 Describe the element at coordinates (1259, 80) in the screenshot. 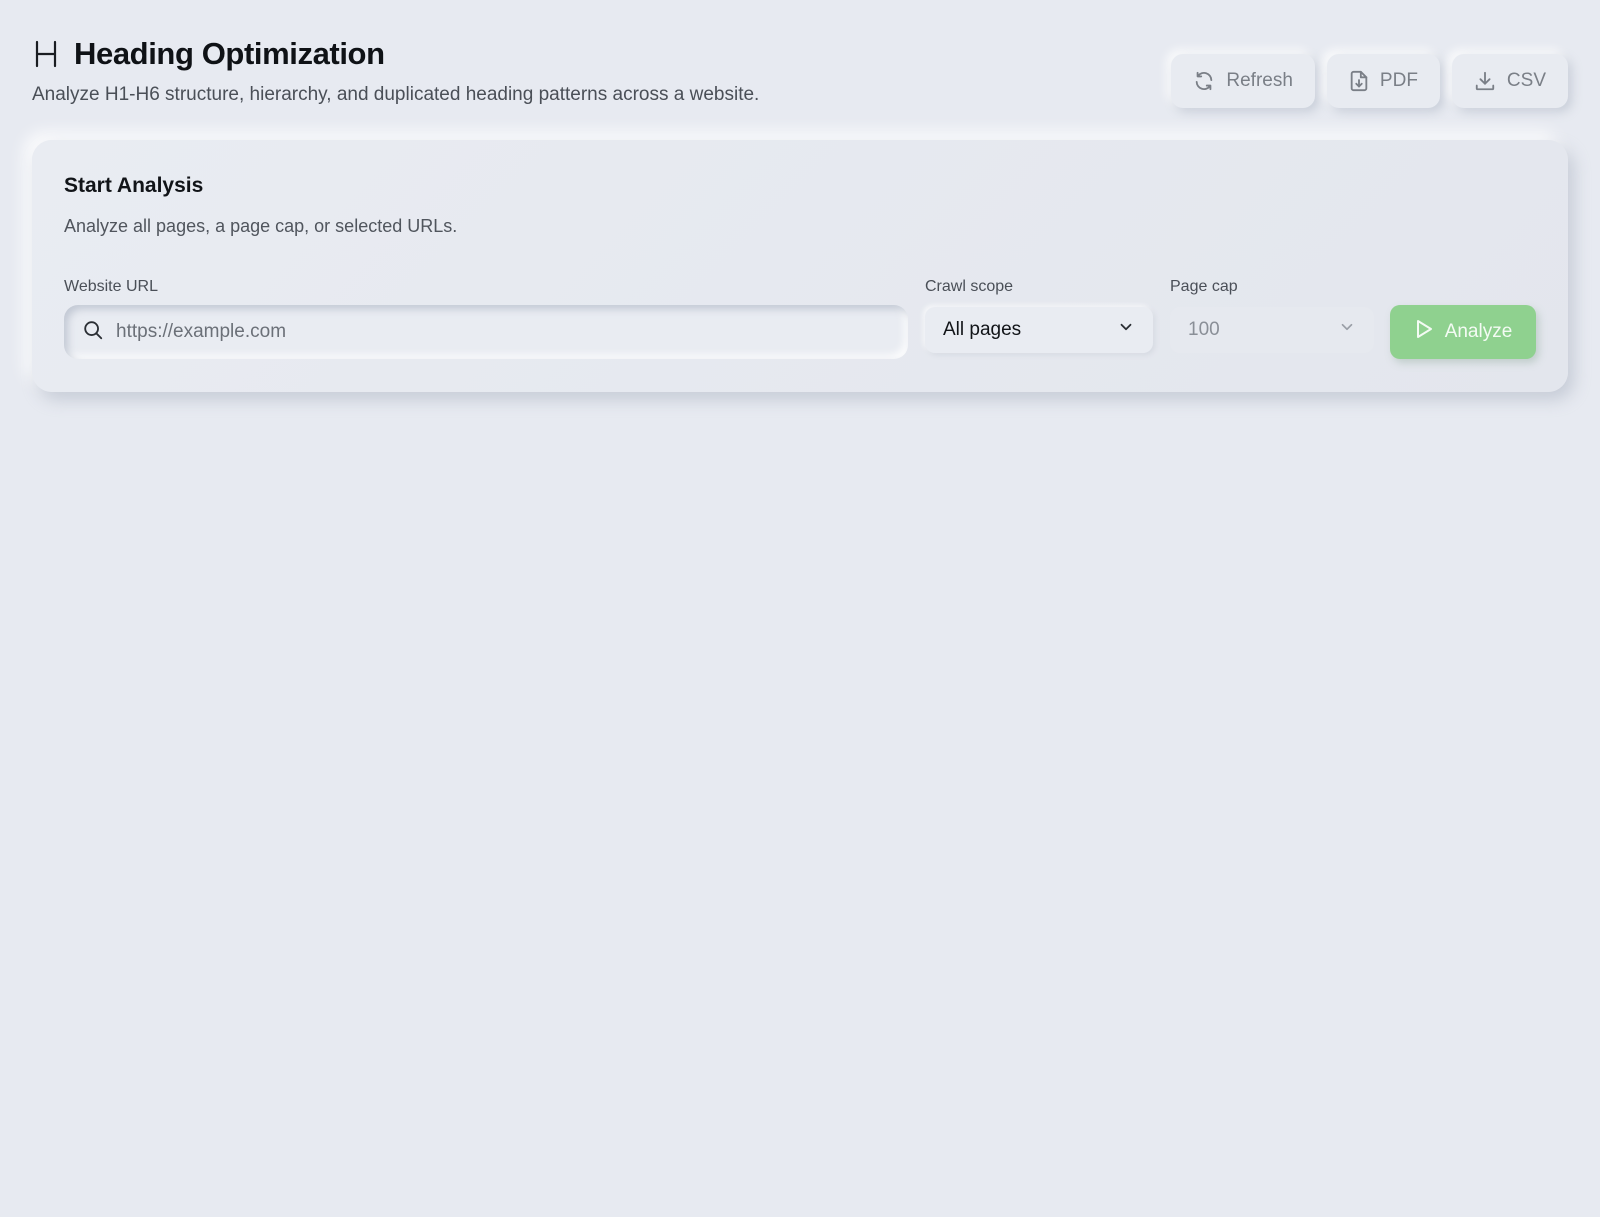

I see `refresh-label: Refresh` at that location.